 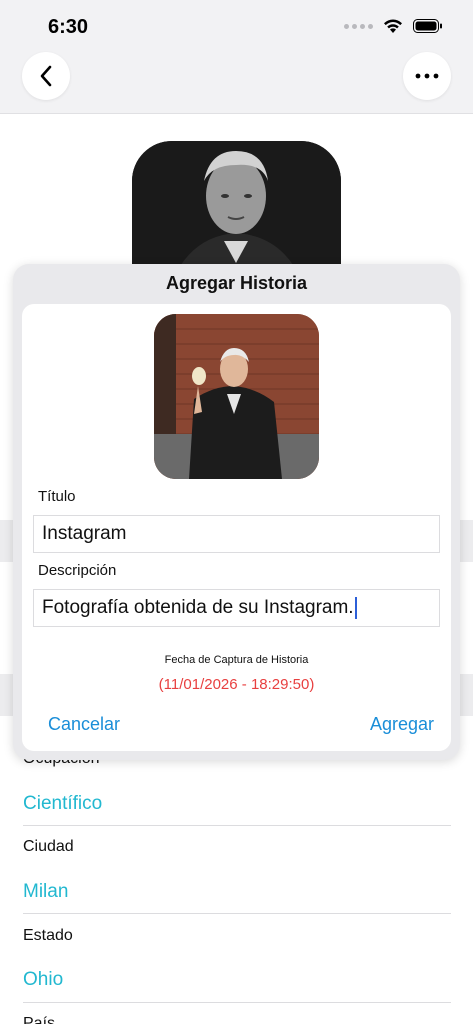 I want to click on country-label: País, so click(x=39, y=1019).